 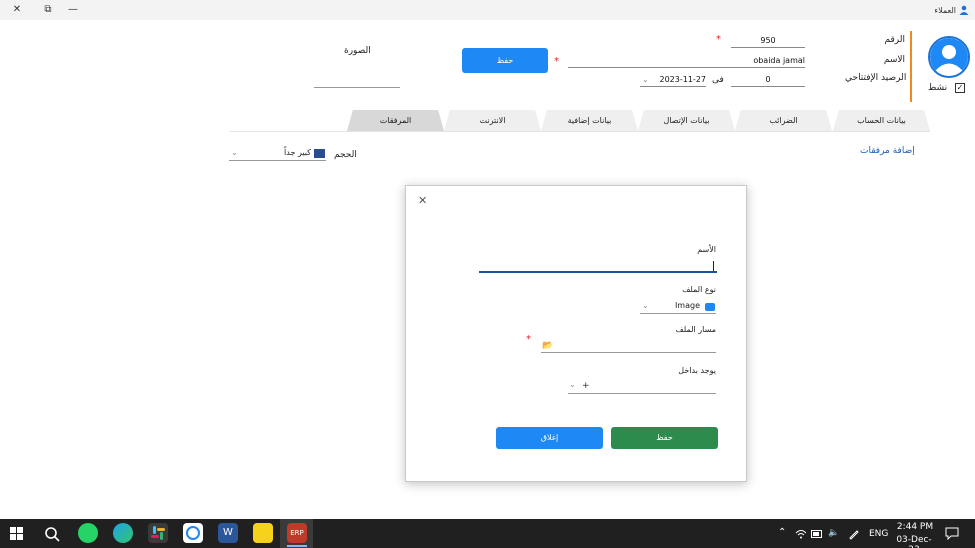 I want to click on chat-app-icon, so click(x=193, y=533).